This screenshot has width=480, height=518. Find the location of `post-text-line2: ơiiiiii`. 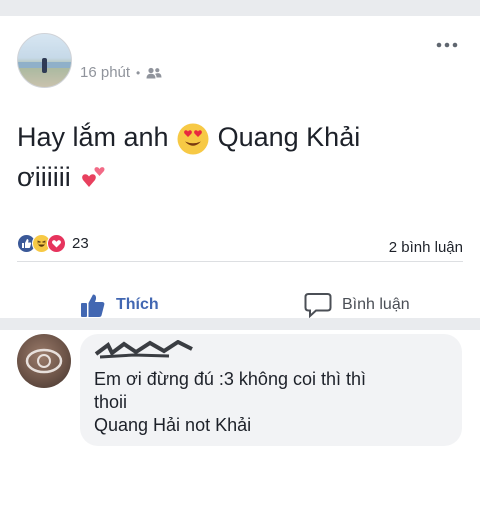

post-text-line2: ơiiiiii is located at coordinates (44, 177).